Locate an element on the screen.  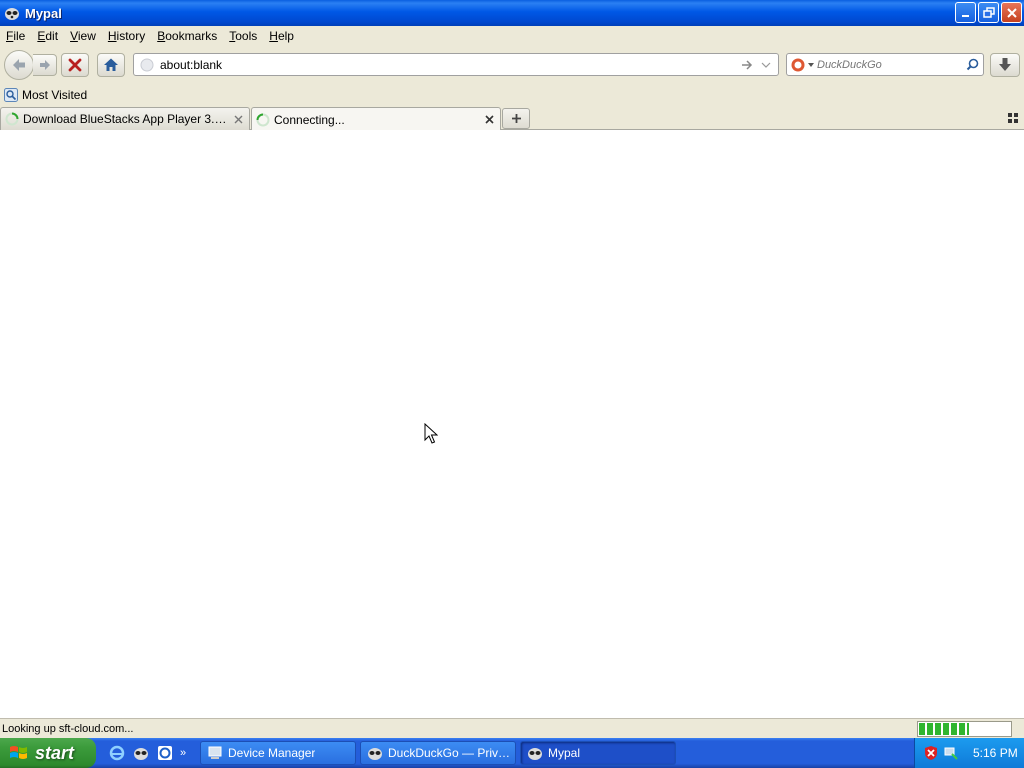
arrow-left-icon is located at coordinates (19, 65).